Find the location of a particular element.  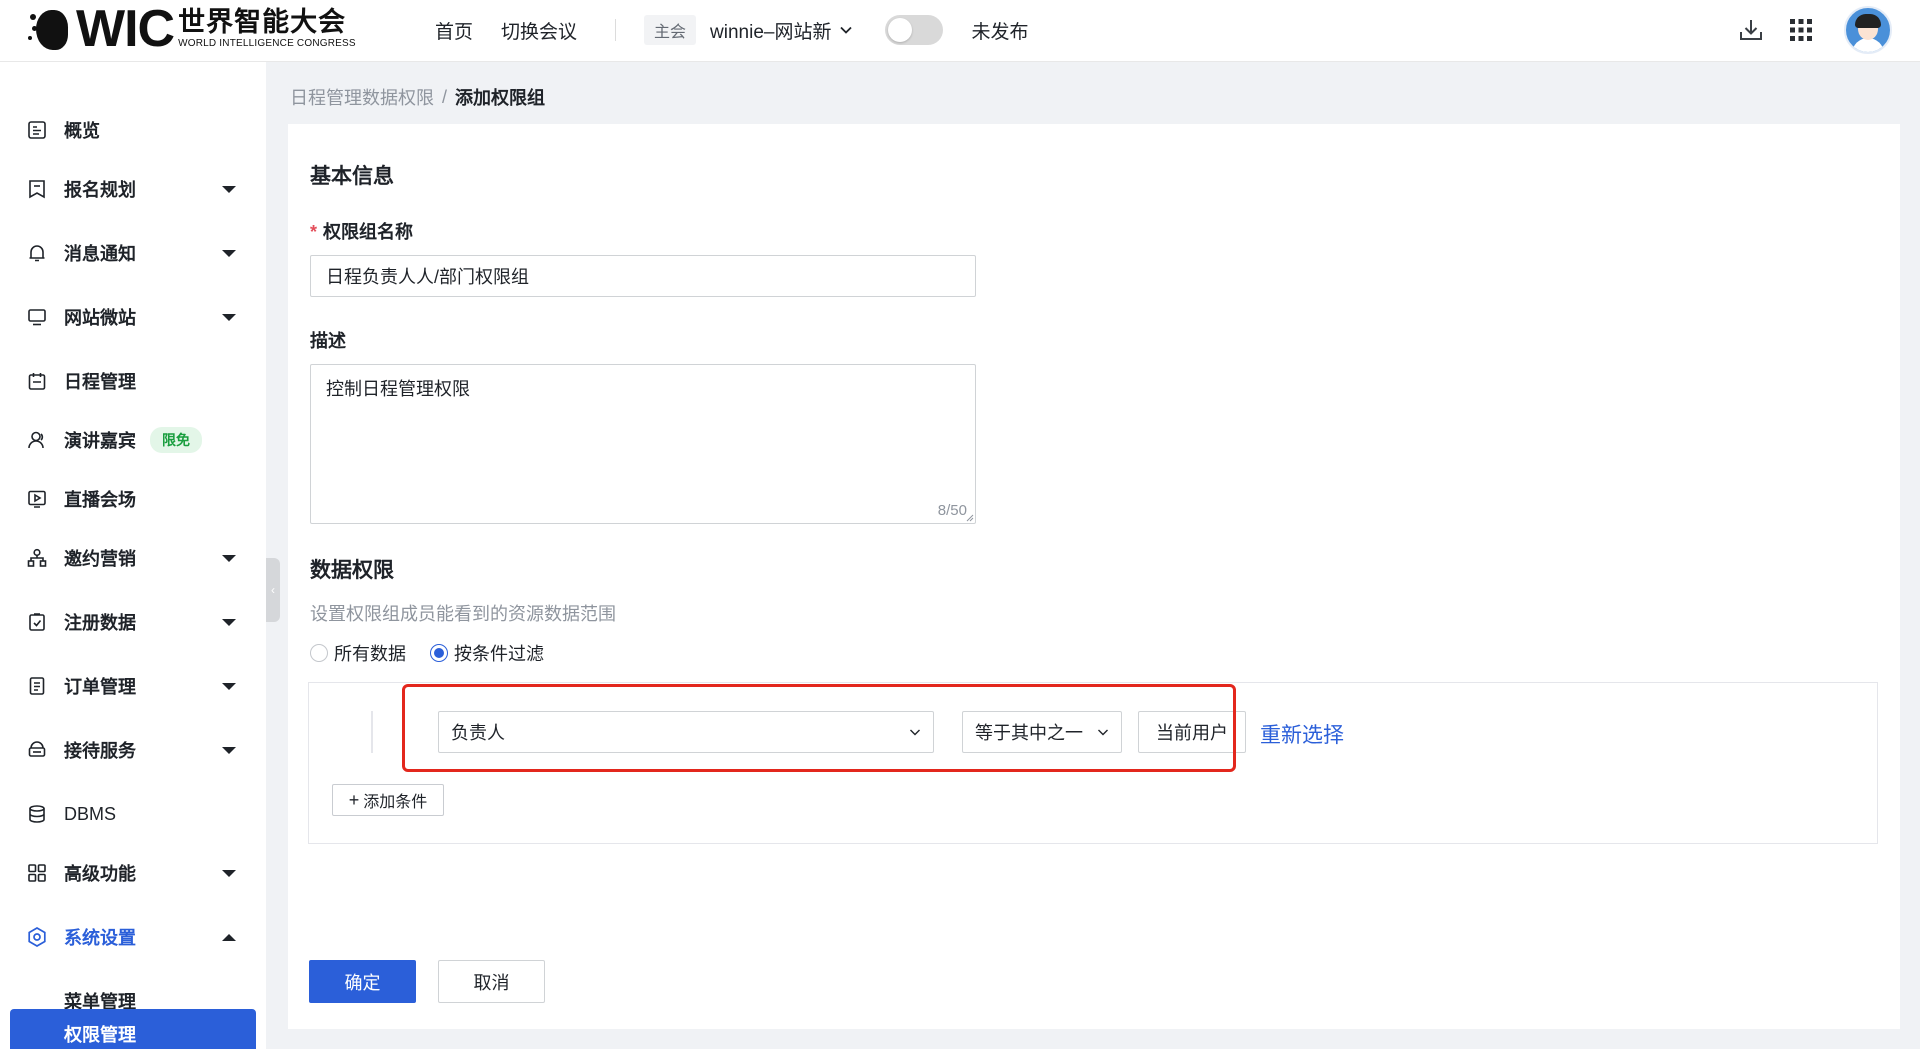

breadcrumb-current: 添加权限组 is located at coordinates (500, 98).